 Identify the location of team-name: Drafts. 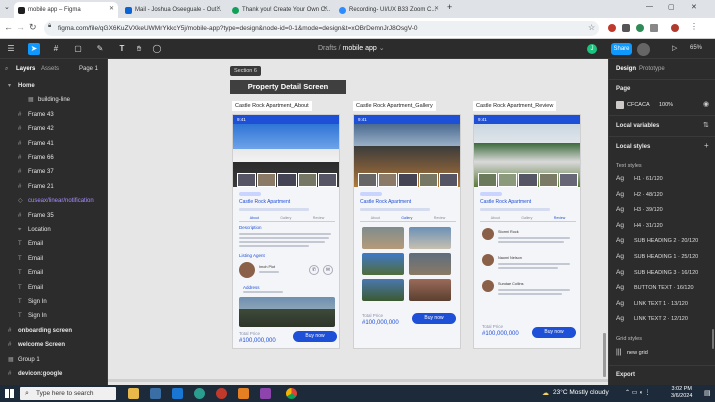
(327, 48).